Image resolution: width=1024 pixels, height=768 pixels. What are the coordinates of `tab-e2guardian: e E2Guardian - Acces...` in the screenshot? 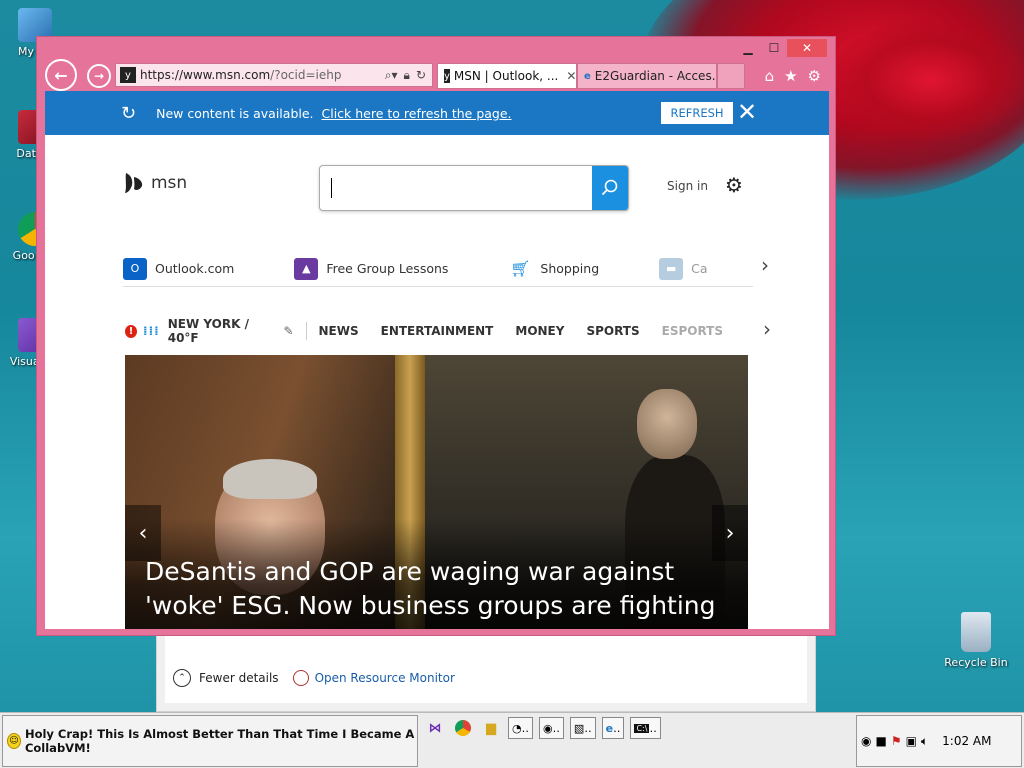 It's located at (647, 76).